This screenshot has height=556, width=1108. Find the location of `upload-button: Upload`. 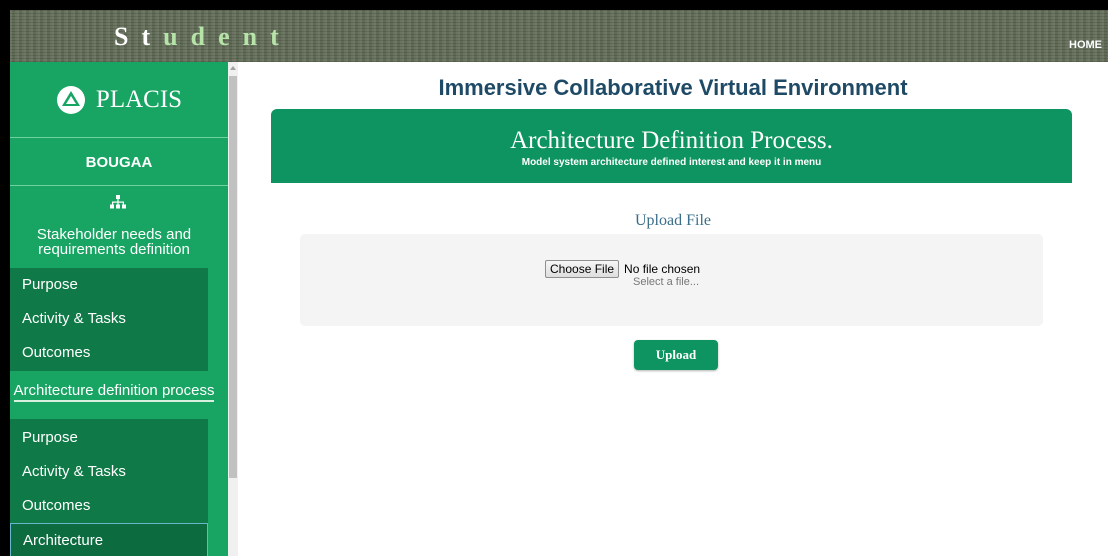

upload-button: Upload is located at coordinates (676, 355).